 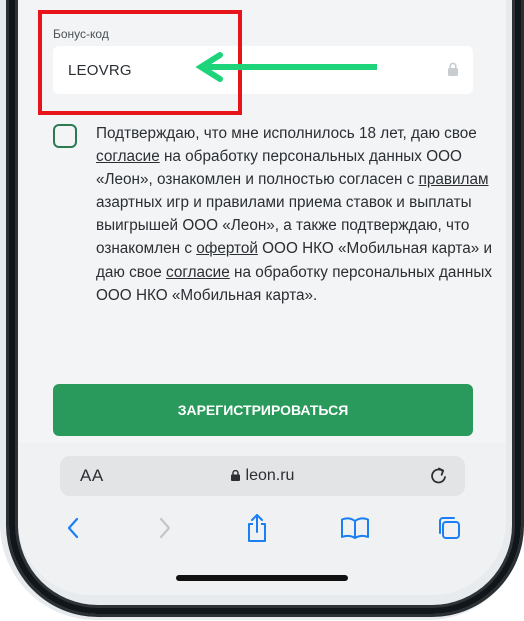 I want to click on consent-checkbox, so click(x=65, y=136).